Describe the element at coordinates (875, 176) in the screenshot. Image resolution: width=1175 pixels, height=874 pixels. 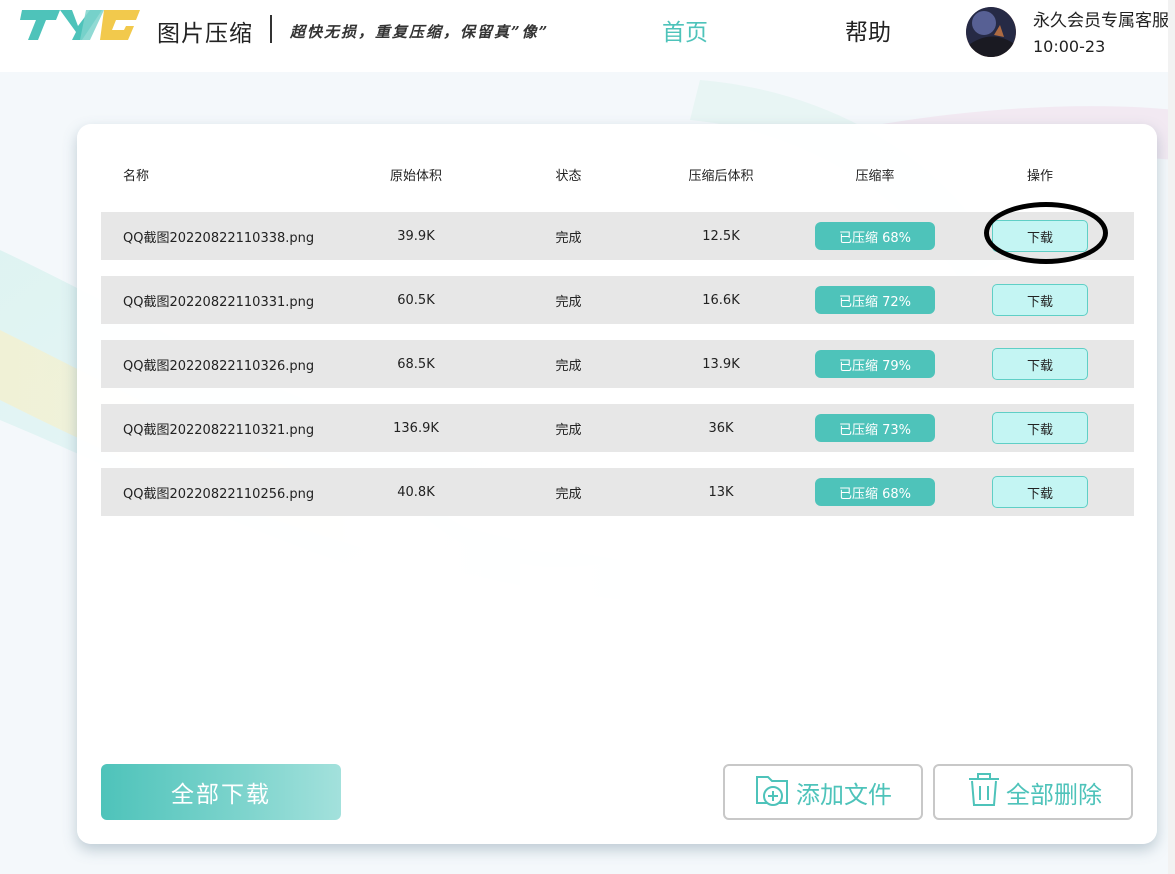
I see `header-compression-rate: 压缩率` at that location.